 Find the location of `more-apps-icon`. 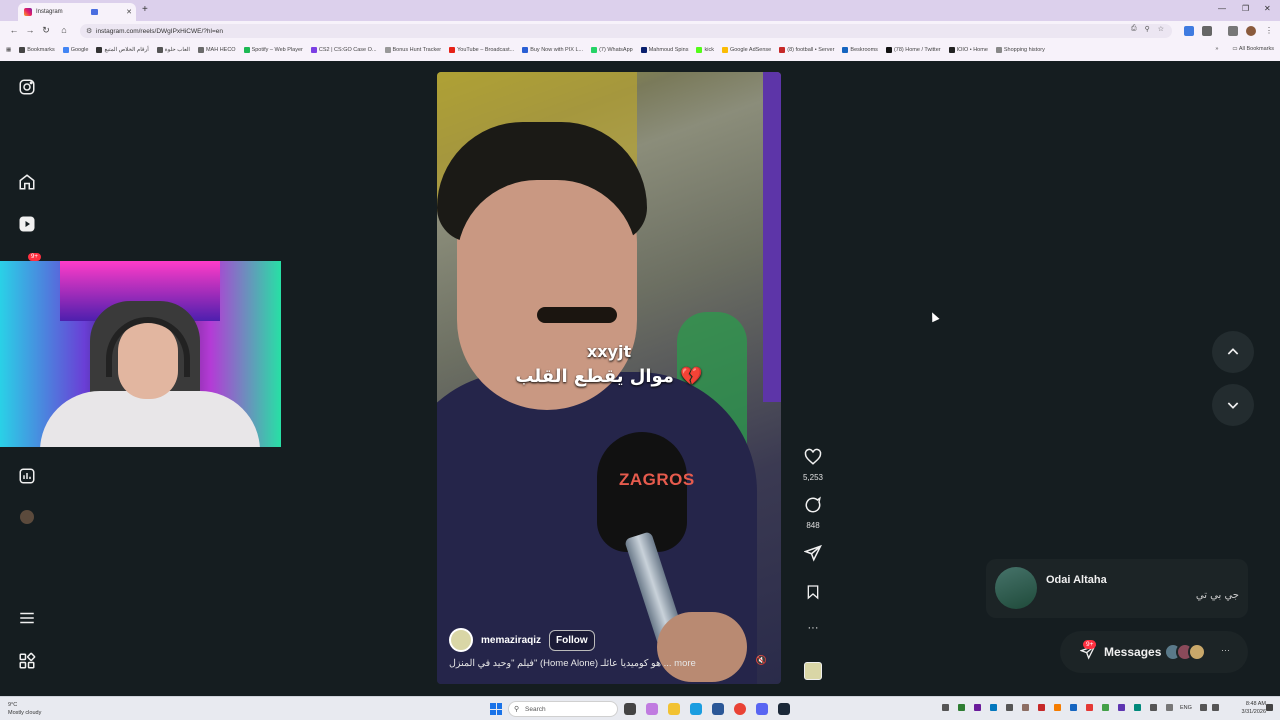

more-apps-icon is located at coordinates (27, 661).